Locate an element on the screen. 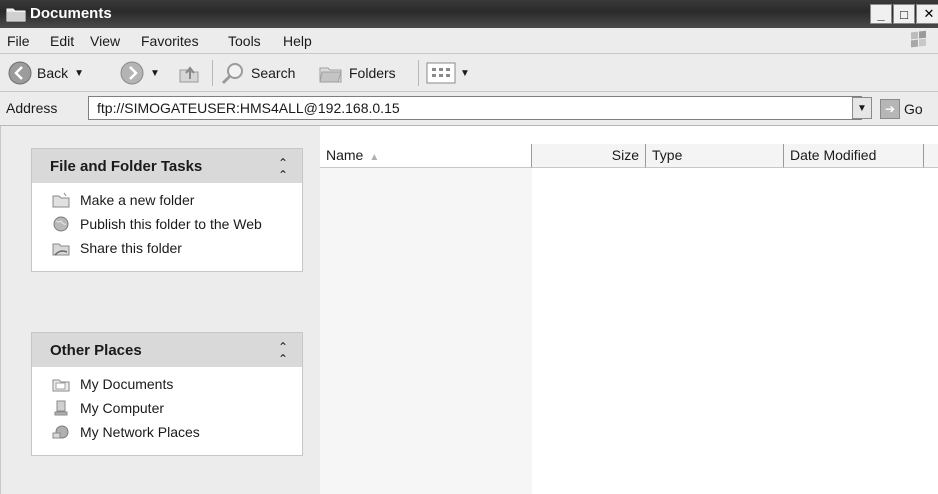 The image size is (938, 494). folder-icon is located at coordinates (16, 15).